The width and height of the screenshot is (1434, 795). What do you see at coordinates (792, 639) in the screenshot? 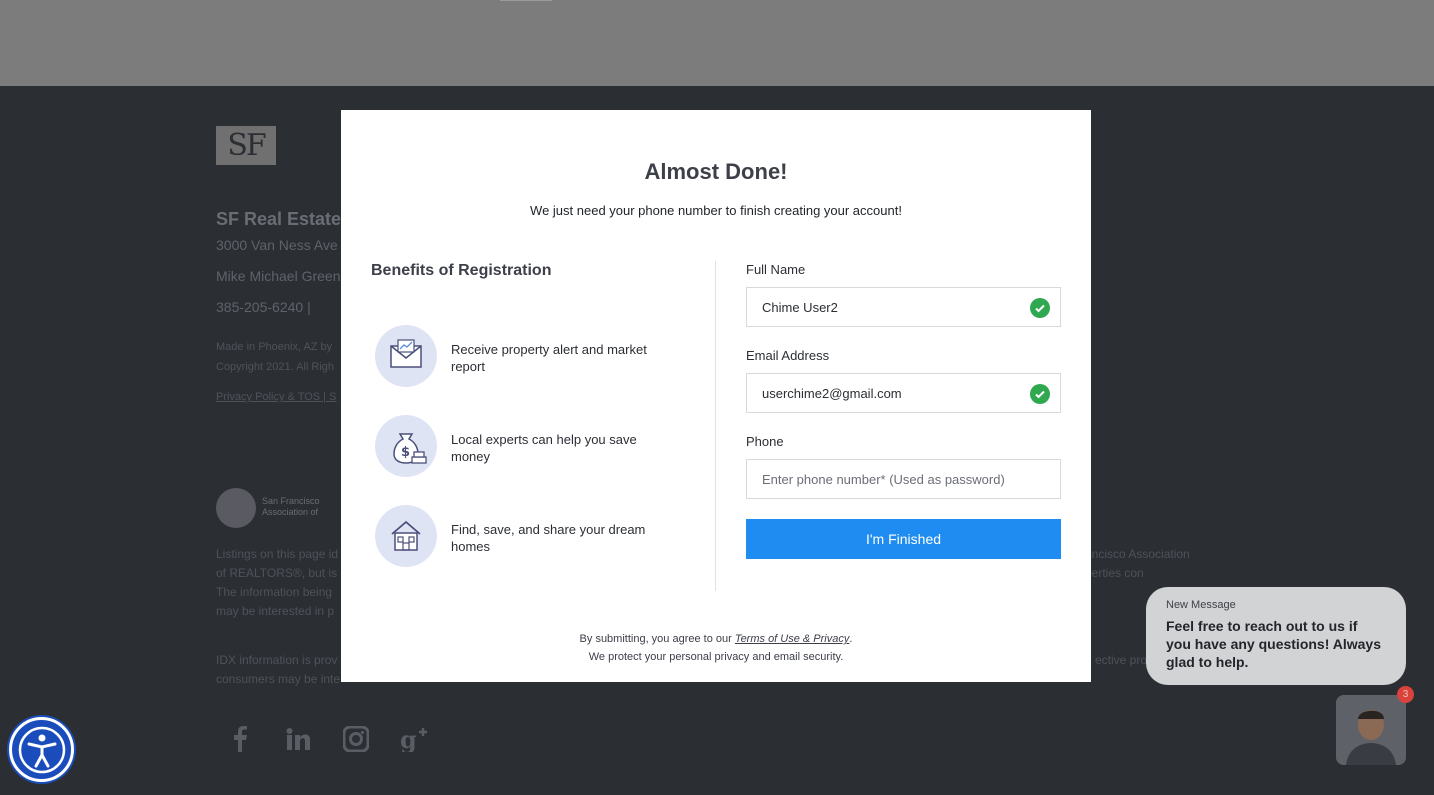
I see `terms-link: Terms of Use & Privacy` at bounding box center [792, 639].